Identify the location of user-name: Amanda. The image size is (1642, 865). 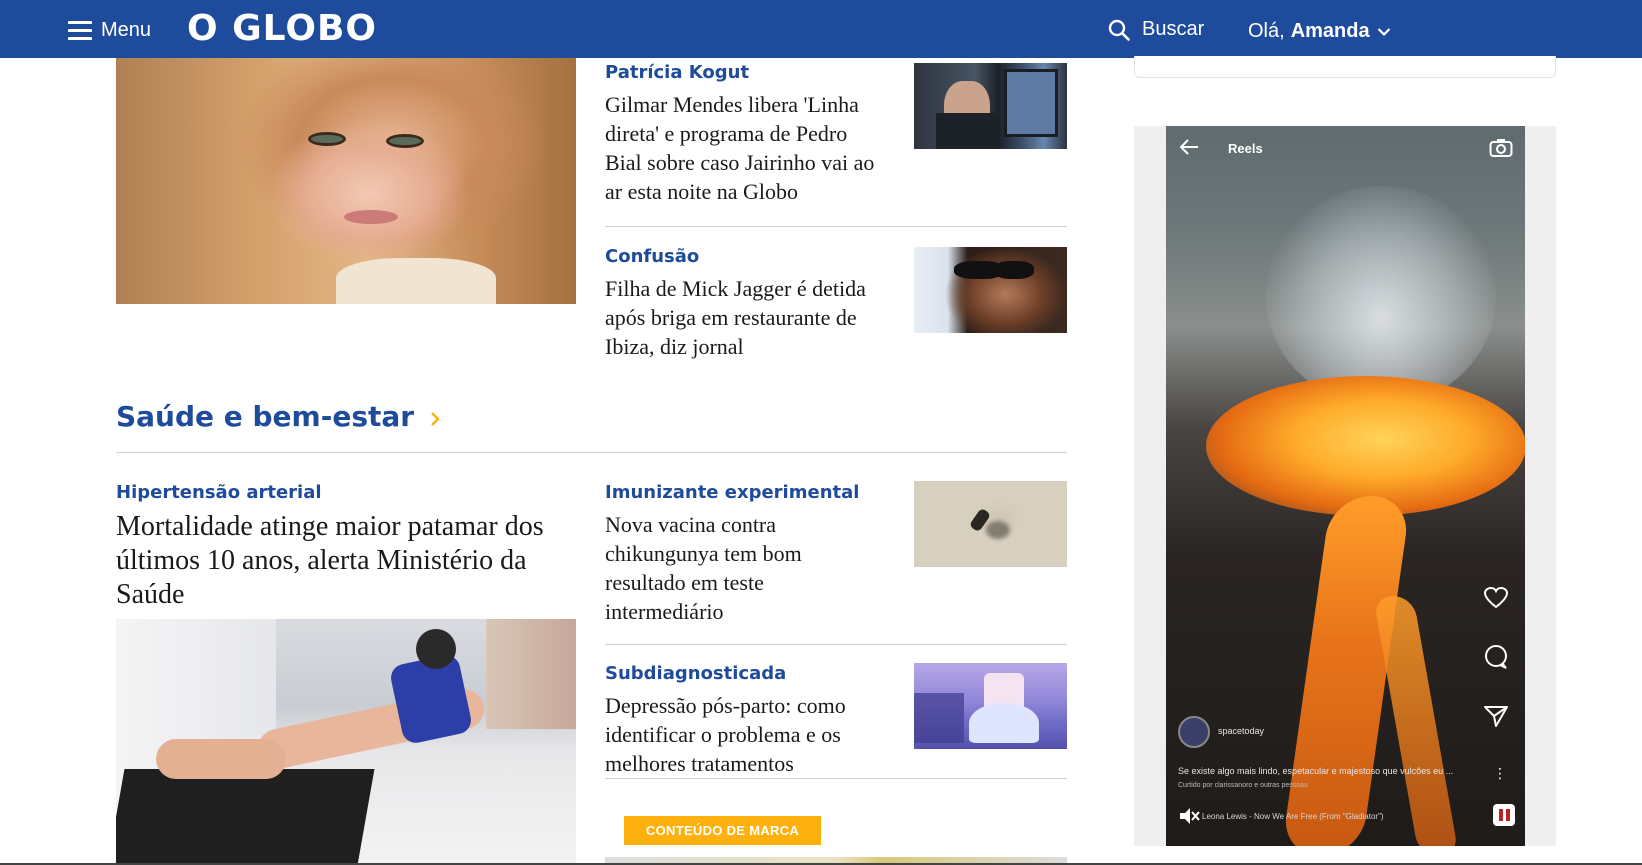
(1330, 31).